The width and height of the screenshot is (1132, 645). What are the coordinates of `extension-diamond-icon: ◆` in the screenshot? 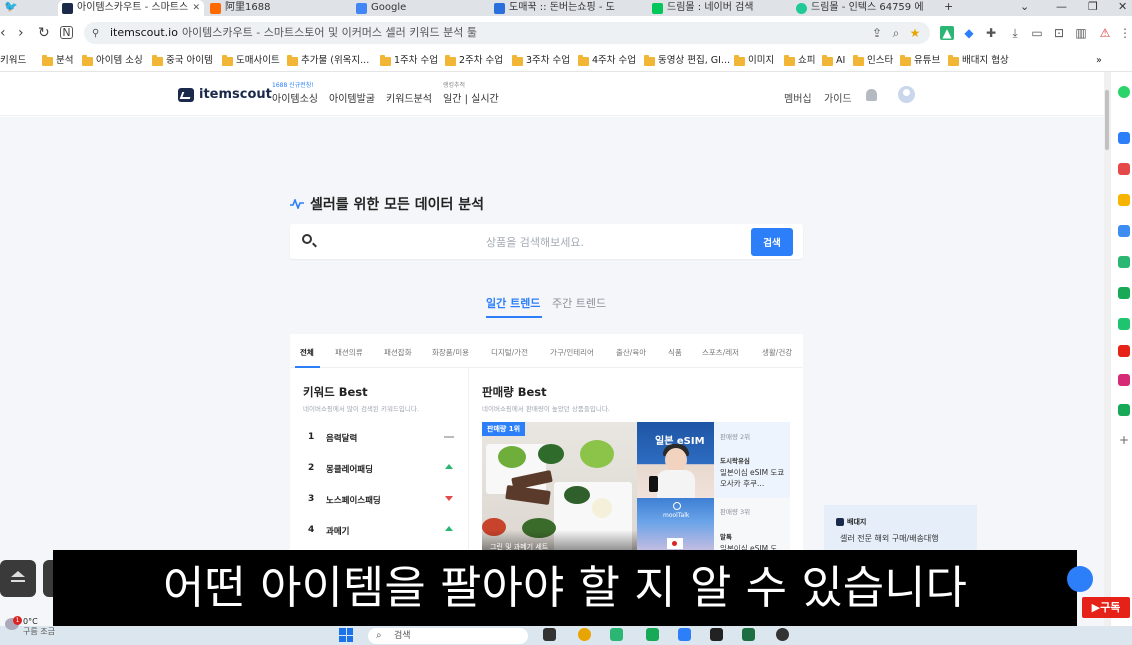 It's located at (969, 33).